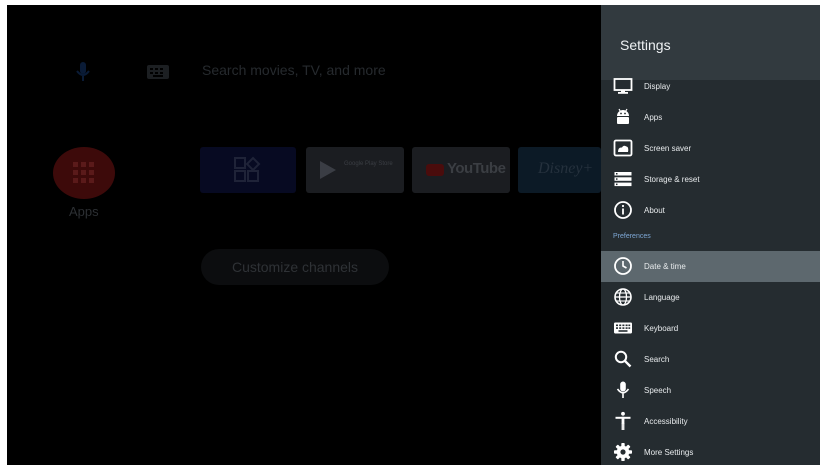  What do you see at coordinates (623, 86) in the screenshot?
I see `monitor-icon` at bounding box center [623, 86].